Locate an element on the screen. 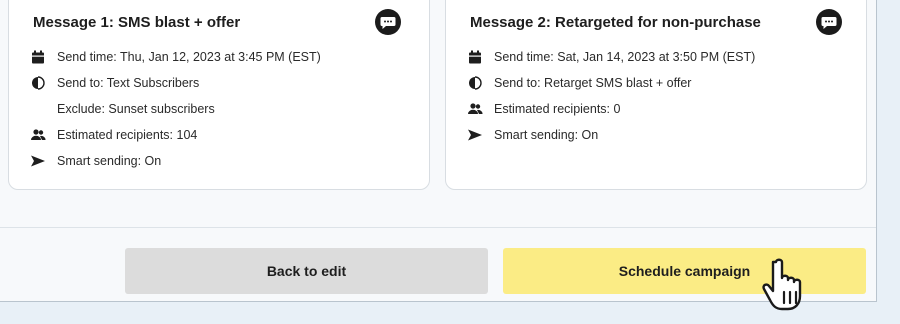  send-to-text: Send to: Text Subscribers is located at coordinates (128, 83).